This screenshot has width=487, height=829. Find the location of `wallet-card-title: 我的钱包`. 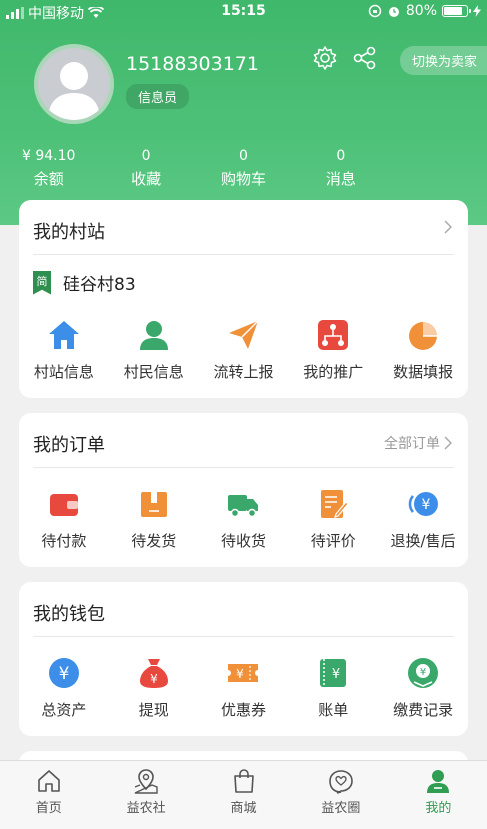

wallet-card-title: 我的钱包 is located at coordinates (69, 614).